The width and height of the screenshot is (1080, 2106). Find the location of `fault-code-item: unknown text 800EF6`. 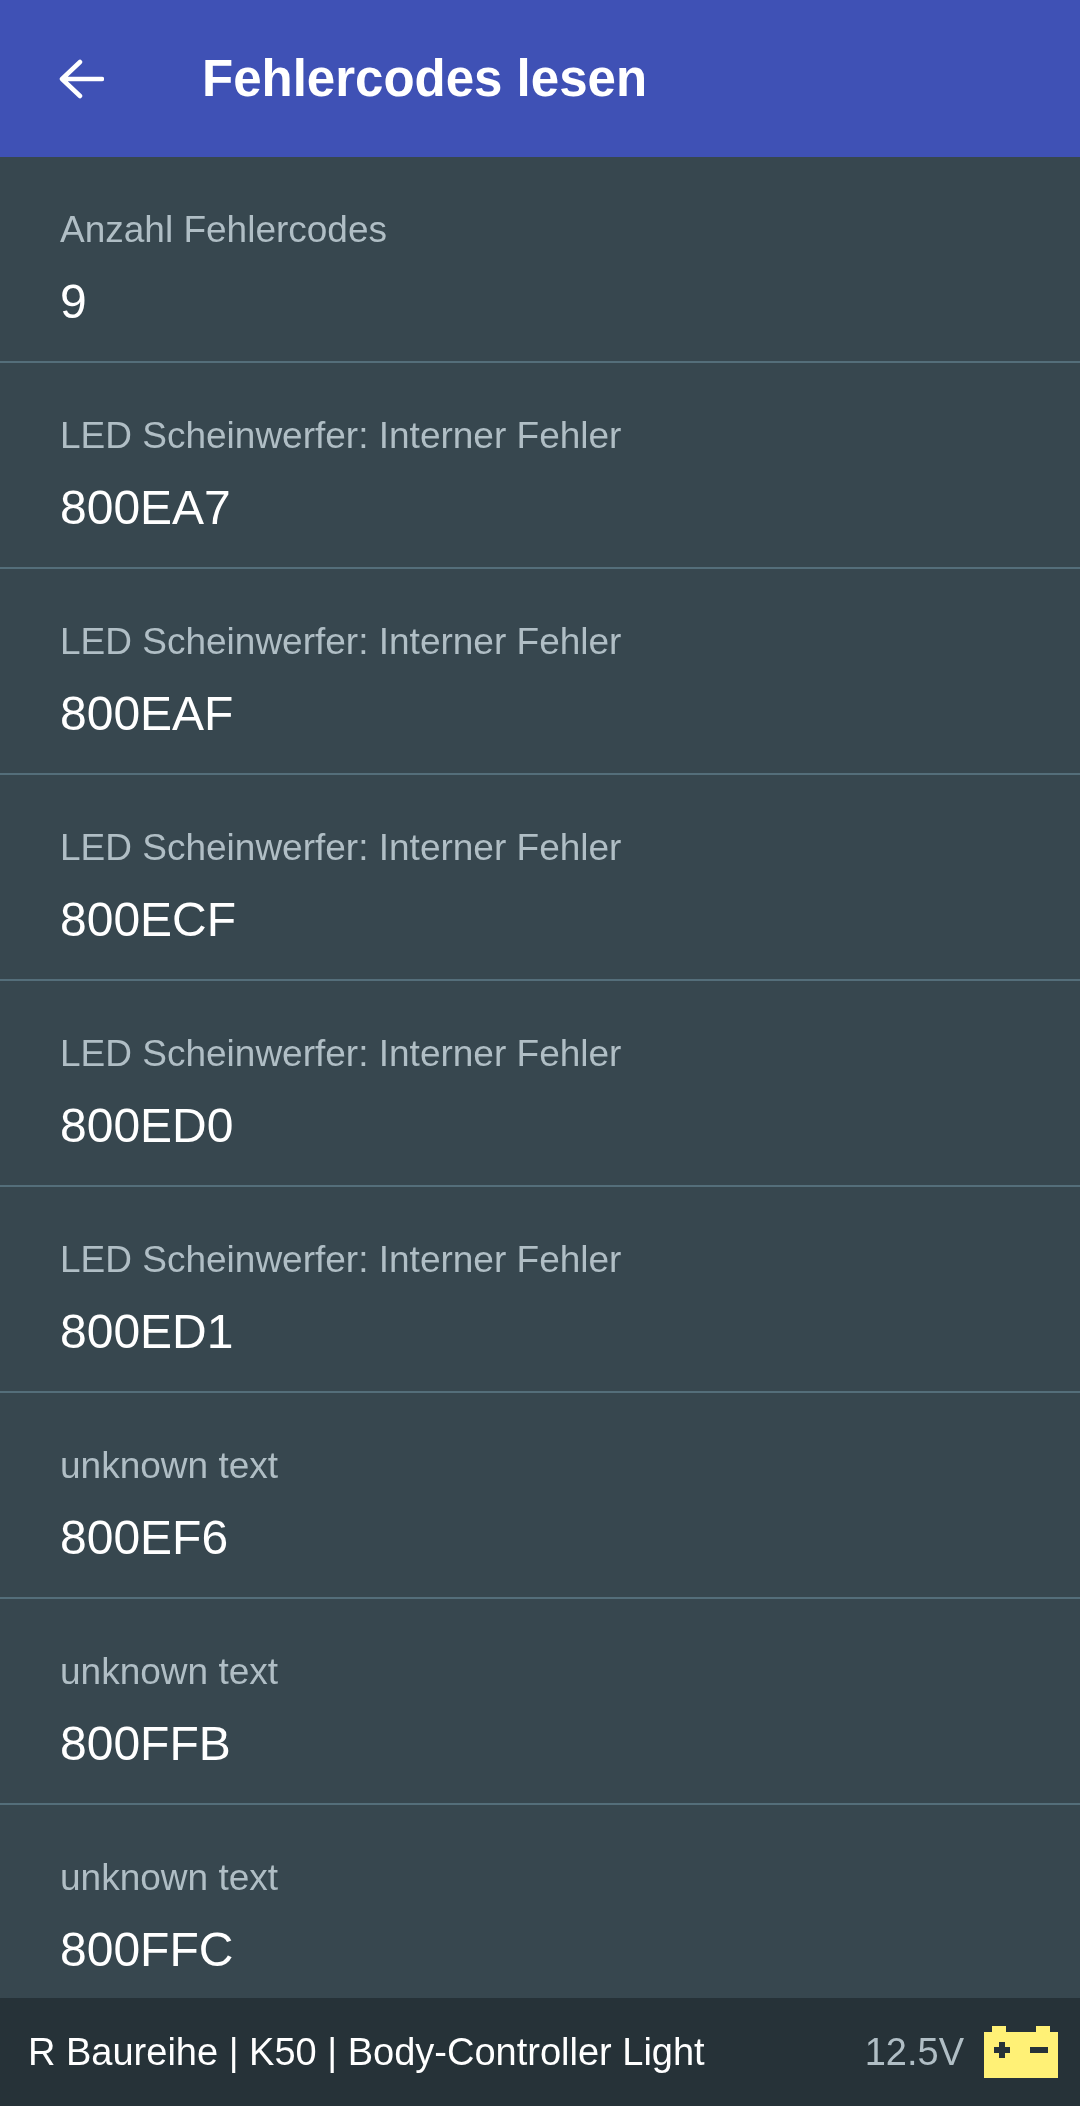

fault-code-item: unknown text 800EF6 is located at coordinates (540, 1496).